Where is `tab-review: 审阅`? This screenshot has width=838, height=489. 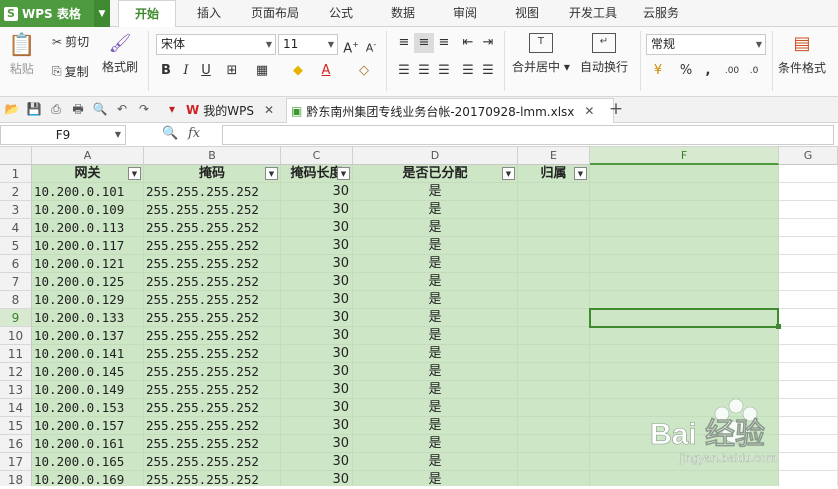 tab-review: 审阅 is located at coordinates (465, 13).